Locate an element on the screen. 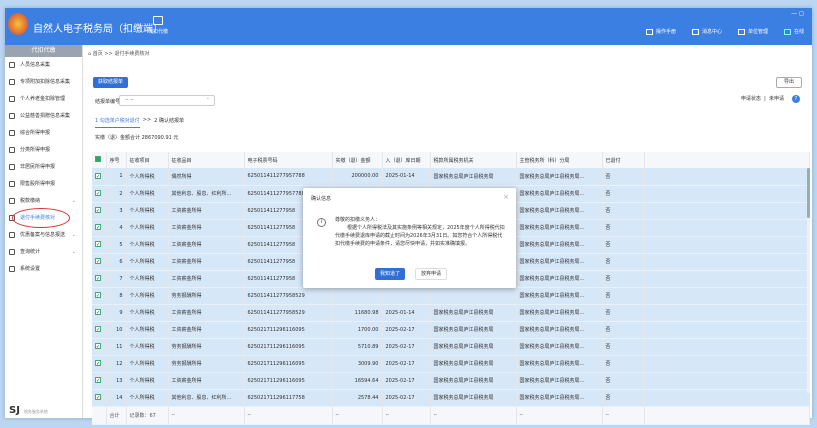 This screenshot has width=817, height=428. sidebar-item: 综合所得申报 is located at coordinates (43, 133).